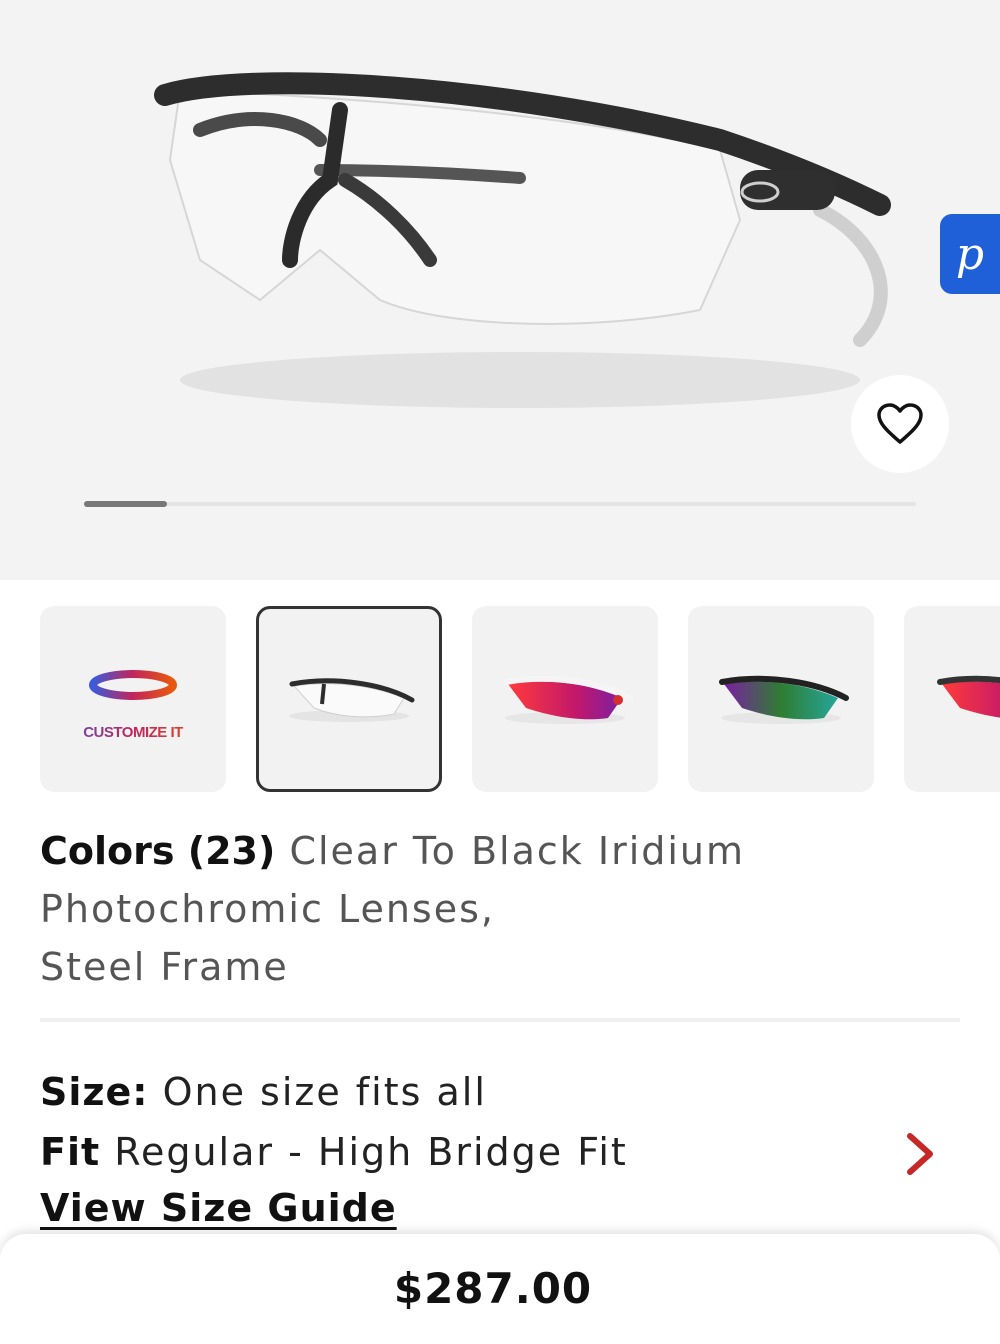 Image resolution: width=1000 pixels, height=1344 pixels. What do you see at coordinates (324, 1092) in the screenshot?
I see `size-value: One size fits all` at bounding box center [324, 1092].